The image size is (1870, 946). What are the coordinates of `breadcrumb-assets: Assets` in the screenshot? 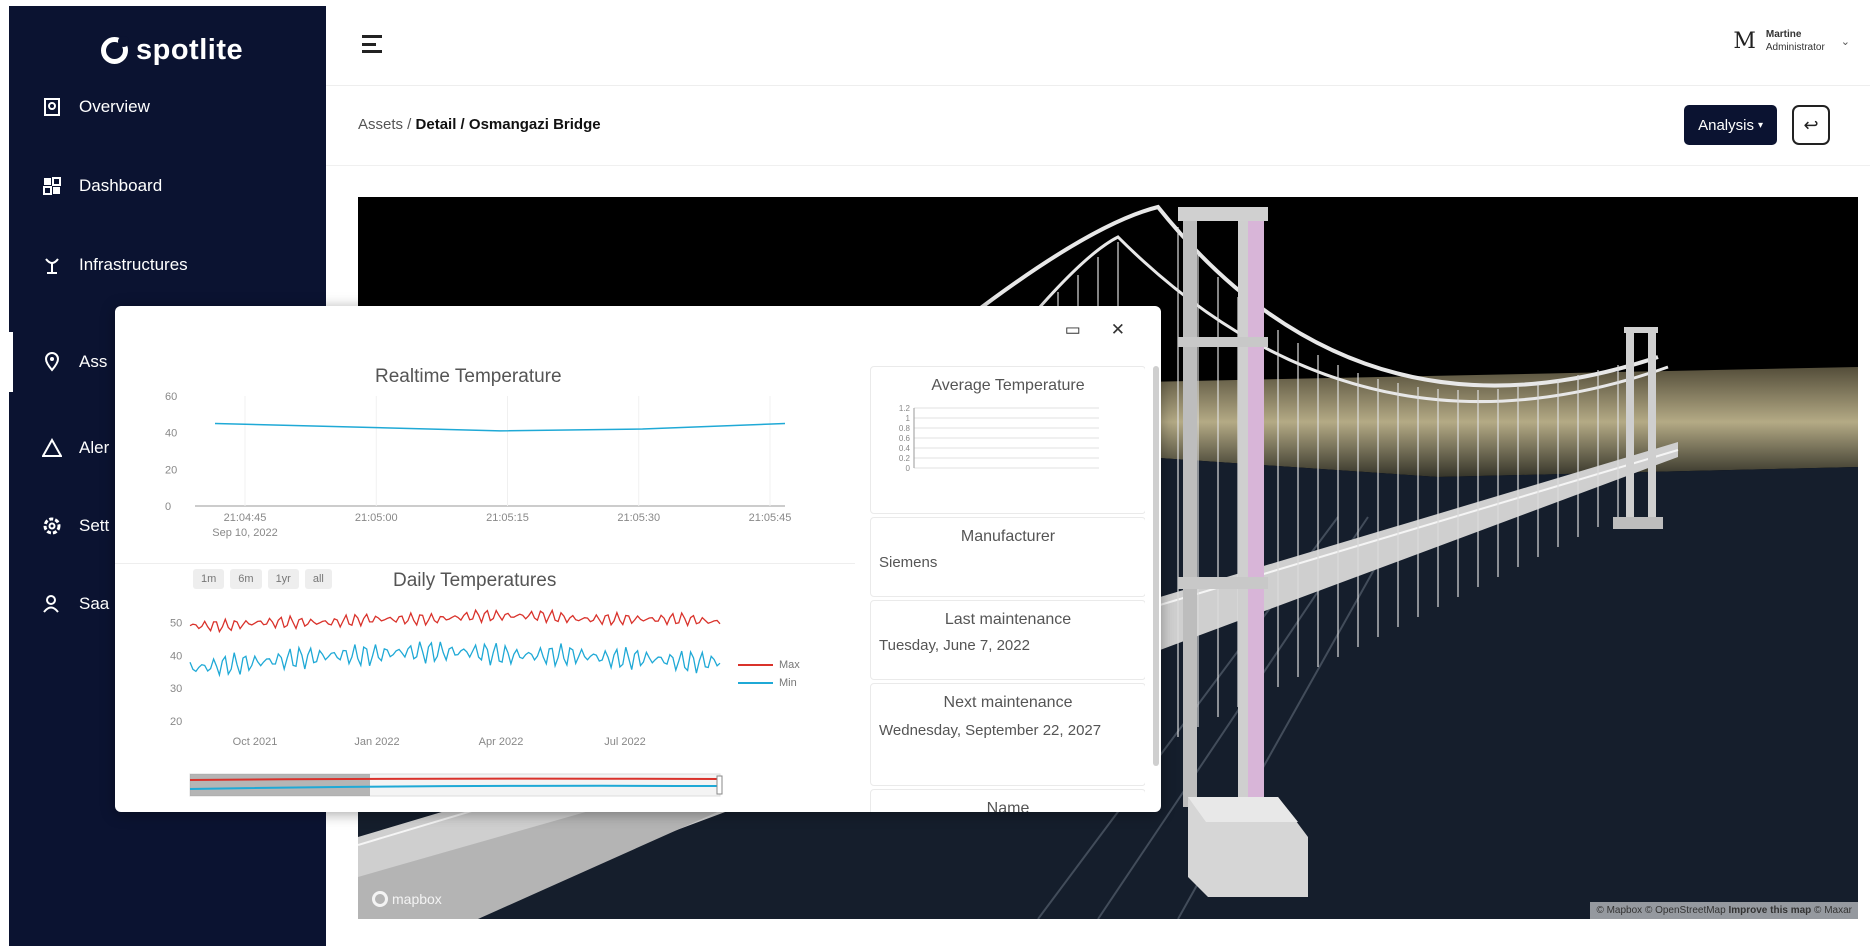 It's located at (380, 124).